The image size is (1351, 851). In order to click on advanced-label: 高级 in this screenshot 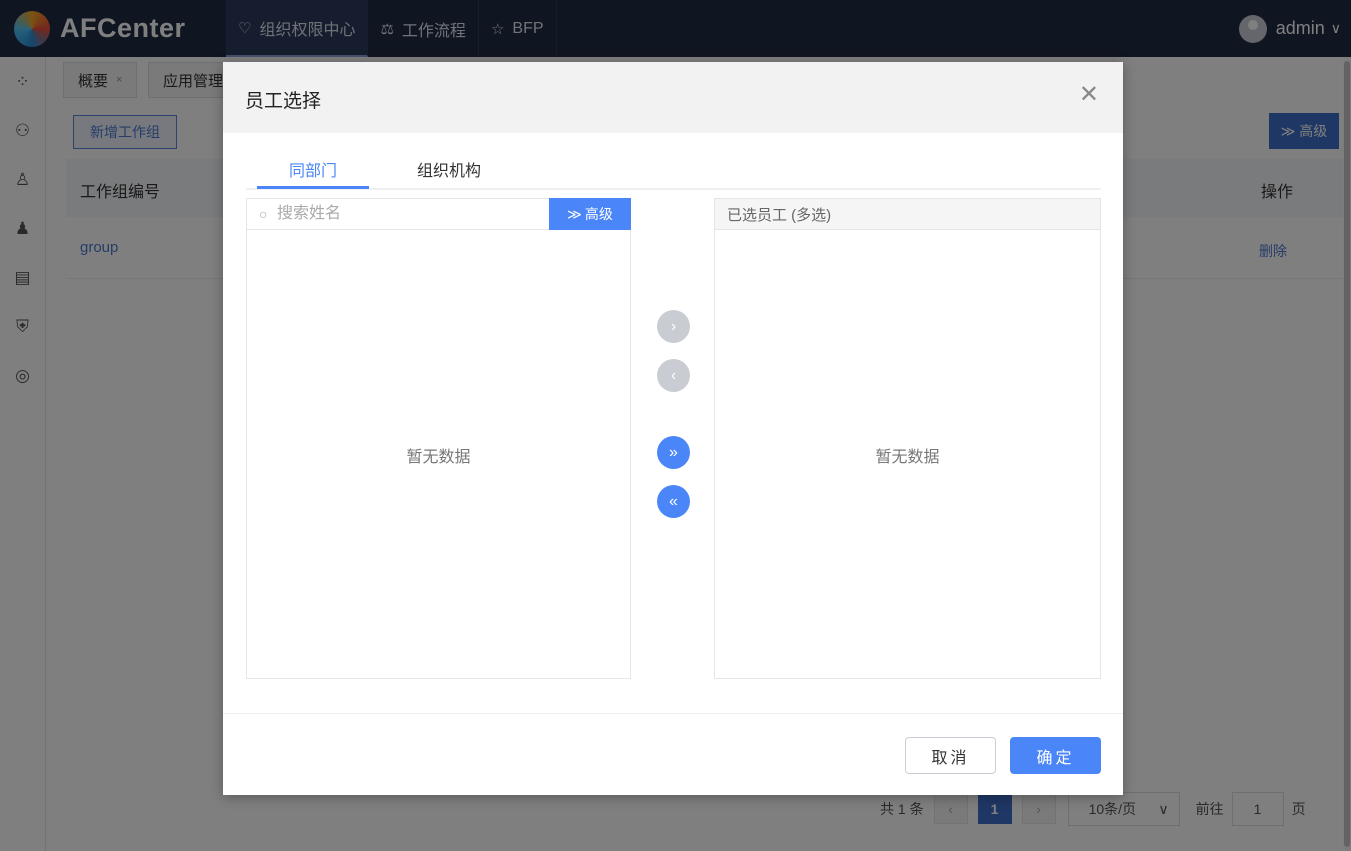, I will do `click(598, 214)`.